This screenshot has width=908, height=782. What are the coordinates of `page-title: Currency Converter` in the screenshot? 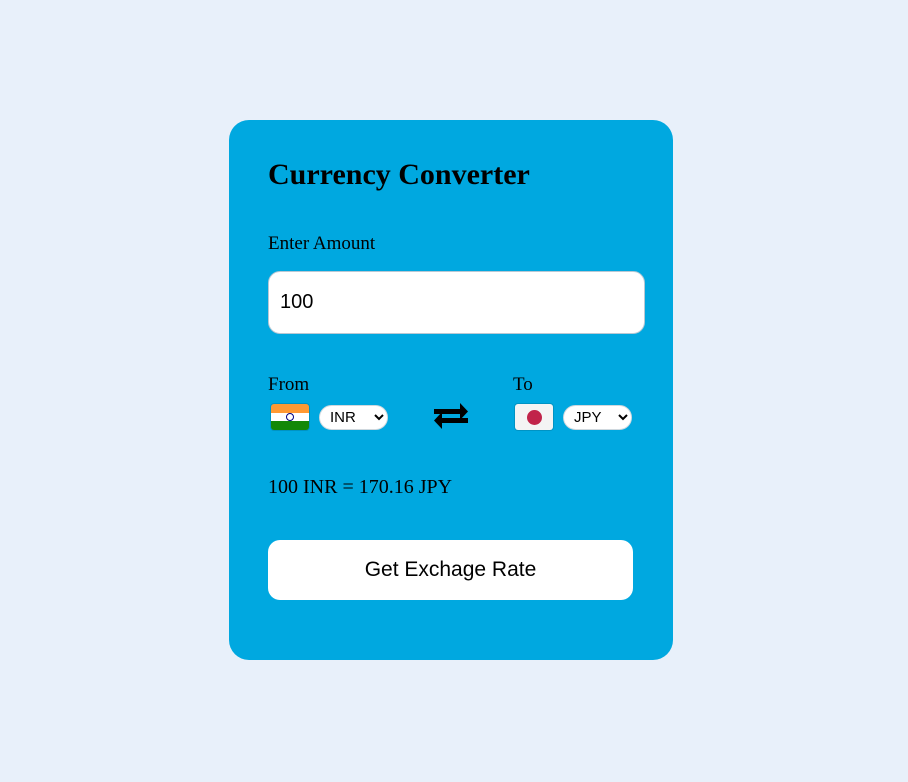 It's located at (399, 174).